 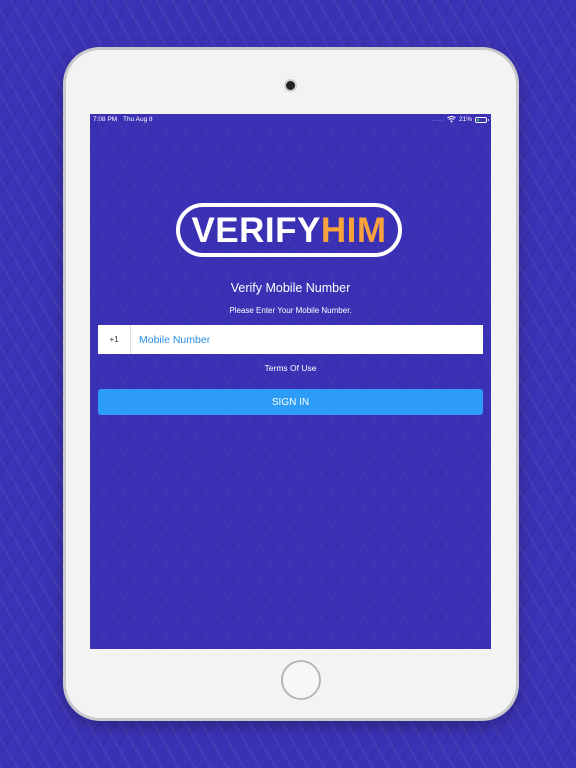 What do you see at coordinates (301, 680) in the screenshot?
I see `home-button` at bounding box center [301, 680].